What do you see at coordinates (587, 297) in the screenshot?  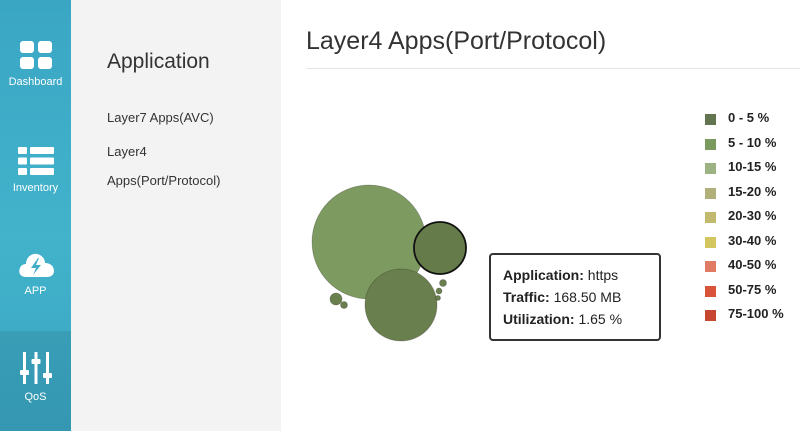 I see `tooltip-traffic-value: 168.50 MB` at bounding box center [587, 297].